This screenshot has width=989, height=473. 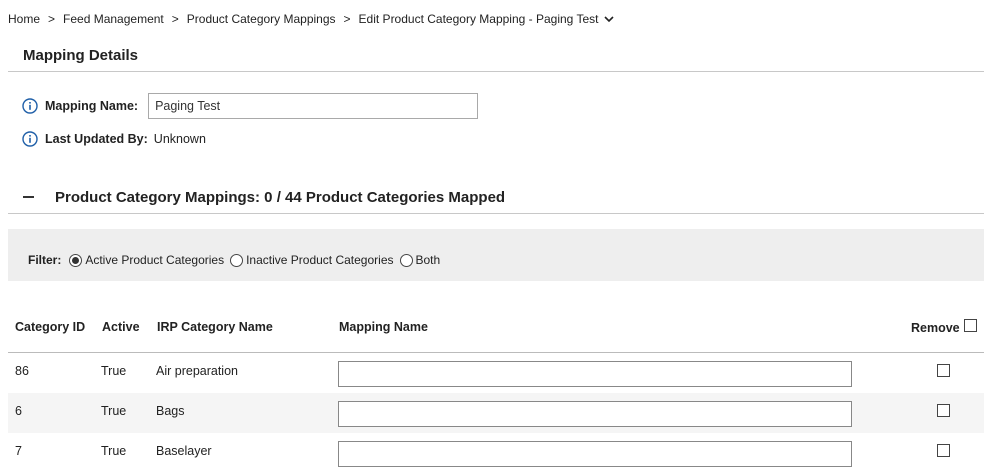 What do you see at coordinates (121, 327) in the screenshot?
I see `column-header-active: Active` at bounding box center [121, 327].